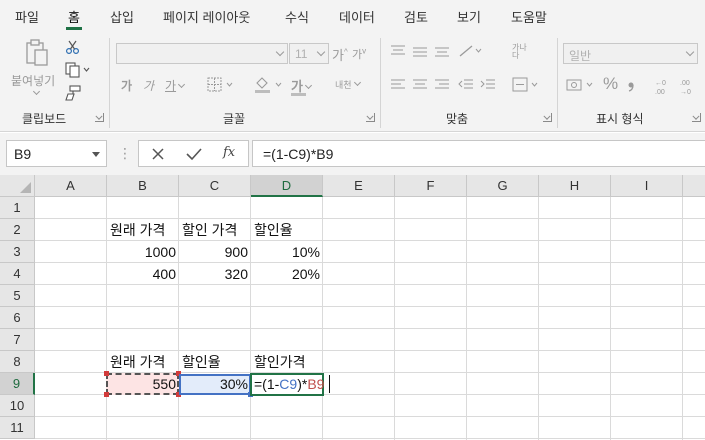 The image size is (705, 440). What do you see at coordinates (696, 117) in the screenshot?
I see `number-launcher-icon` at bounding box center [696, 117].